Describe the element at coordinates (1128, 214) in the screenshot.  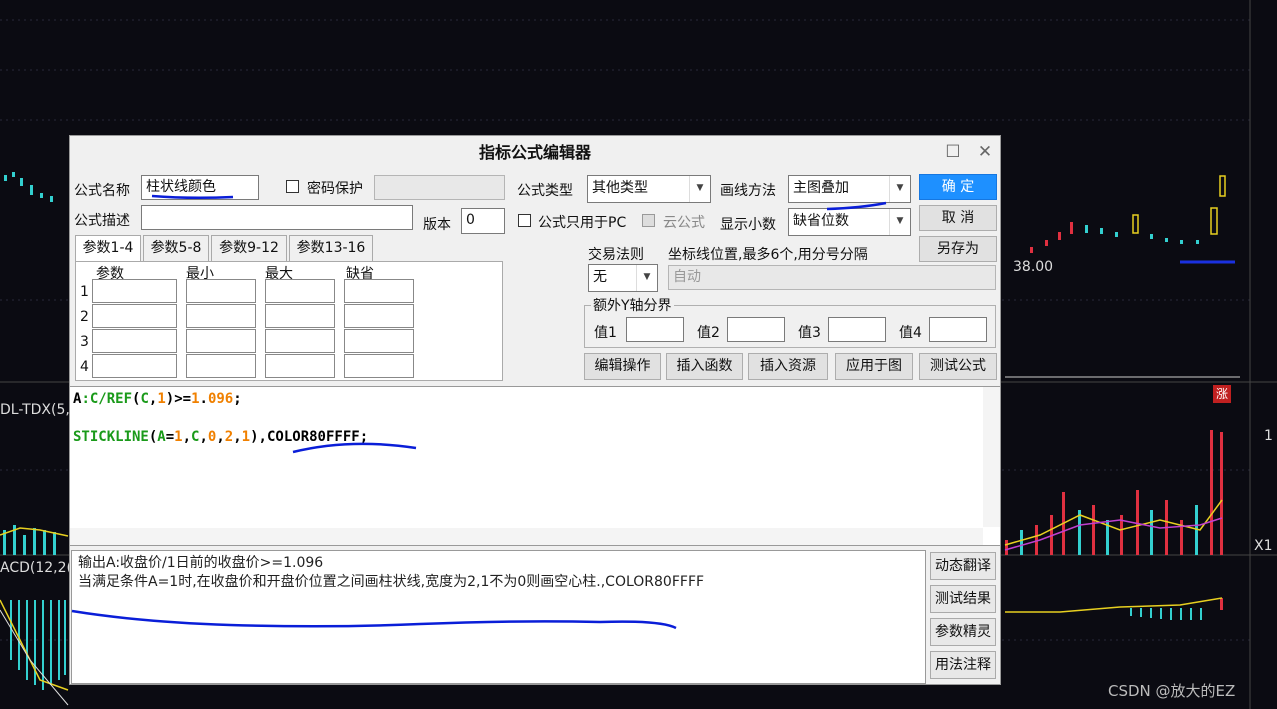
I see `right-candles` at that location.